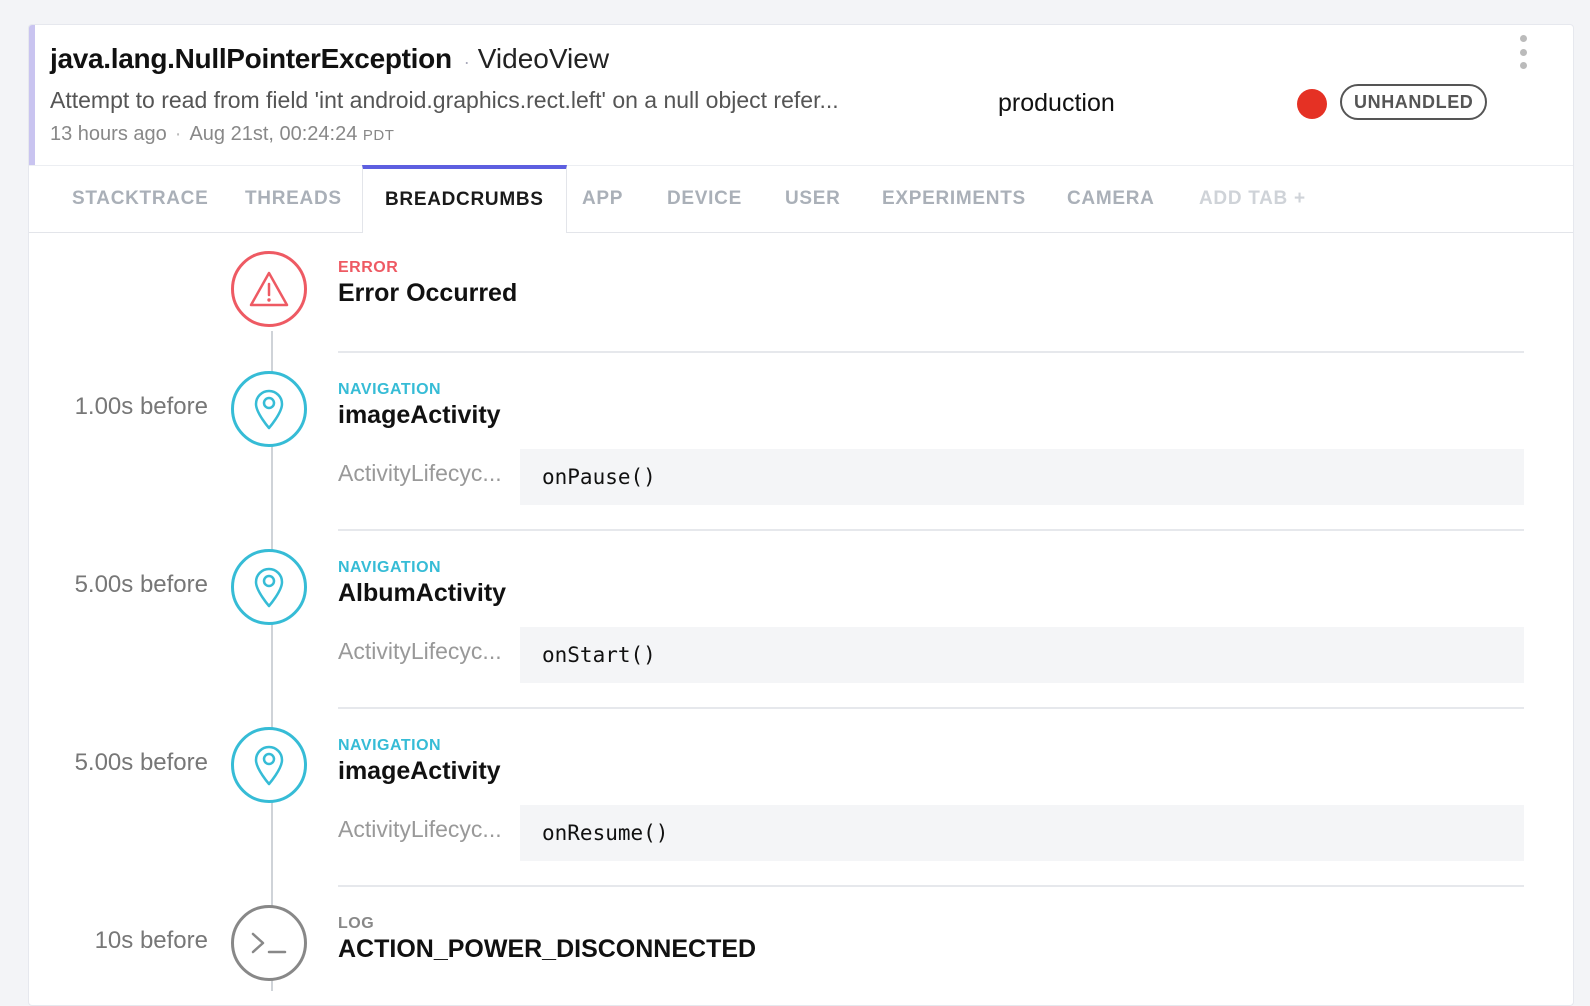 The height and width of the screenshot is (1006, 1590). I want to click on tab-stacktrace: STACKTRACE, so click(140, 199).